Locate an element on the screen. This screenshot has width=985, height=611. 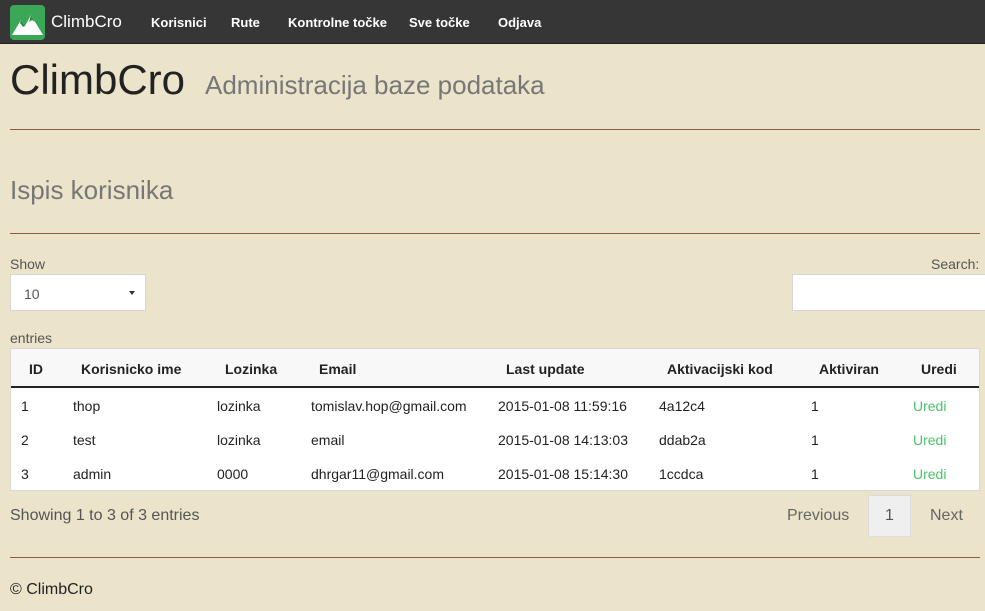
caret-down-icon is located at coordinates (132, 293).